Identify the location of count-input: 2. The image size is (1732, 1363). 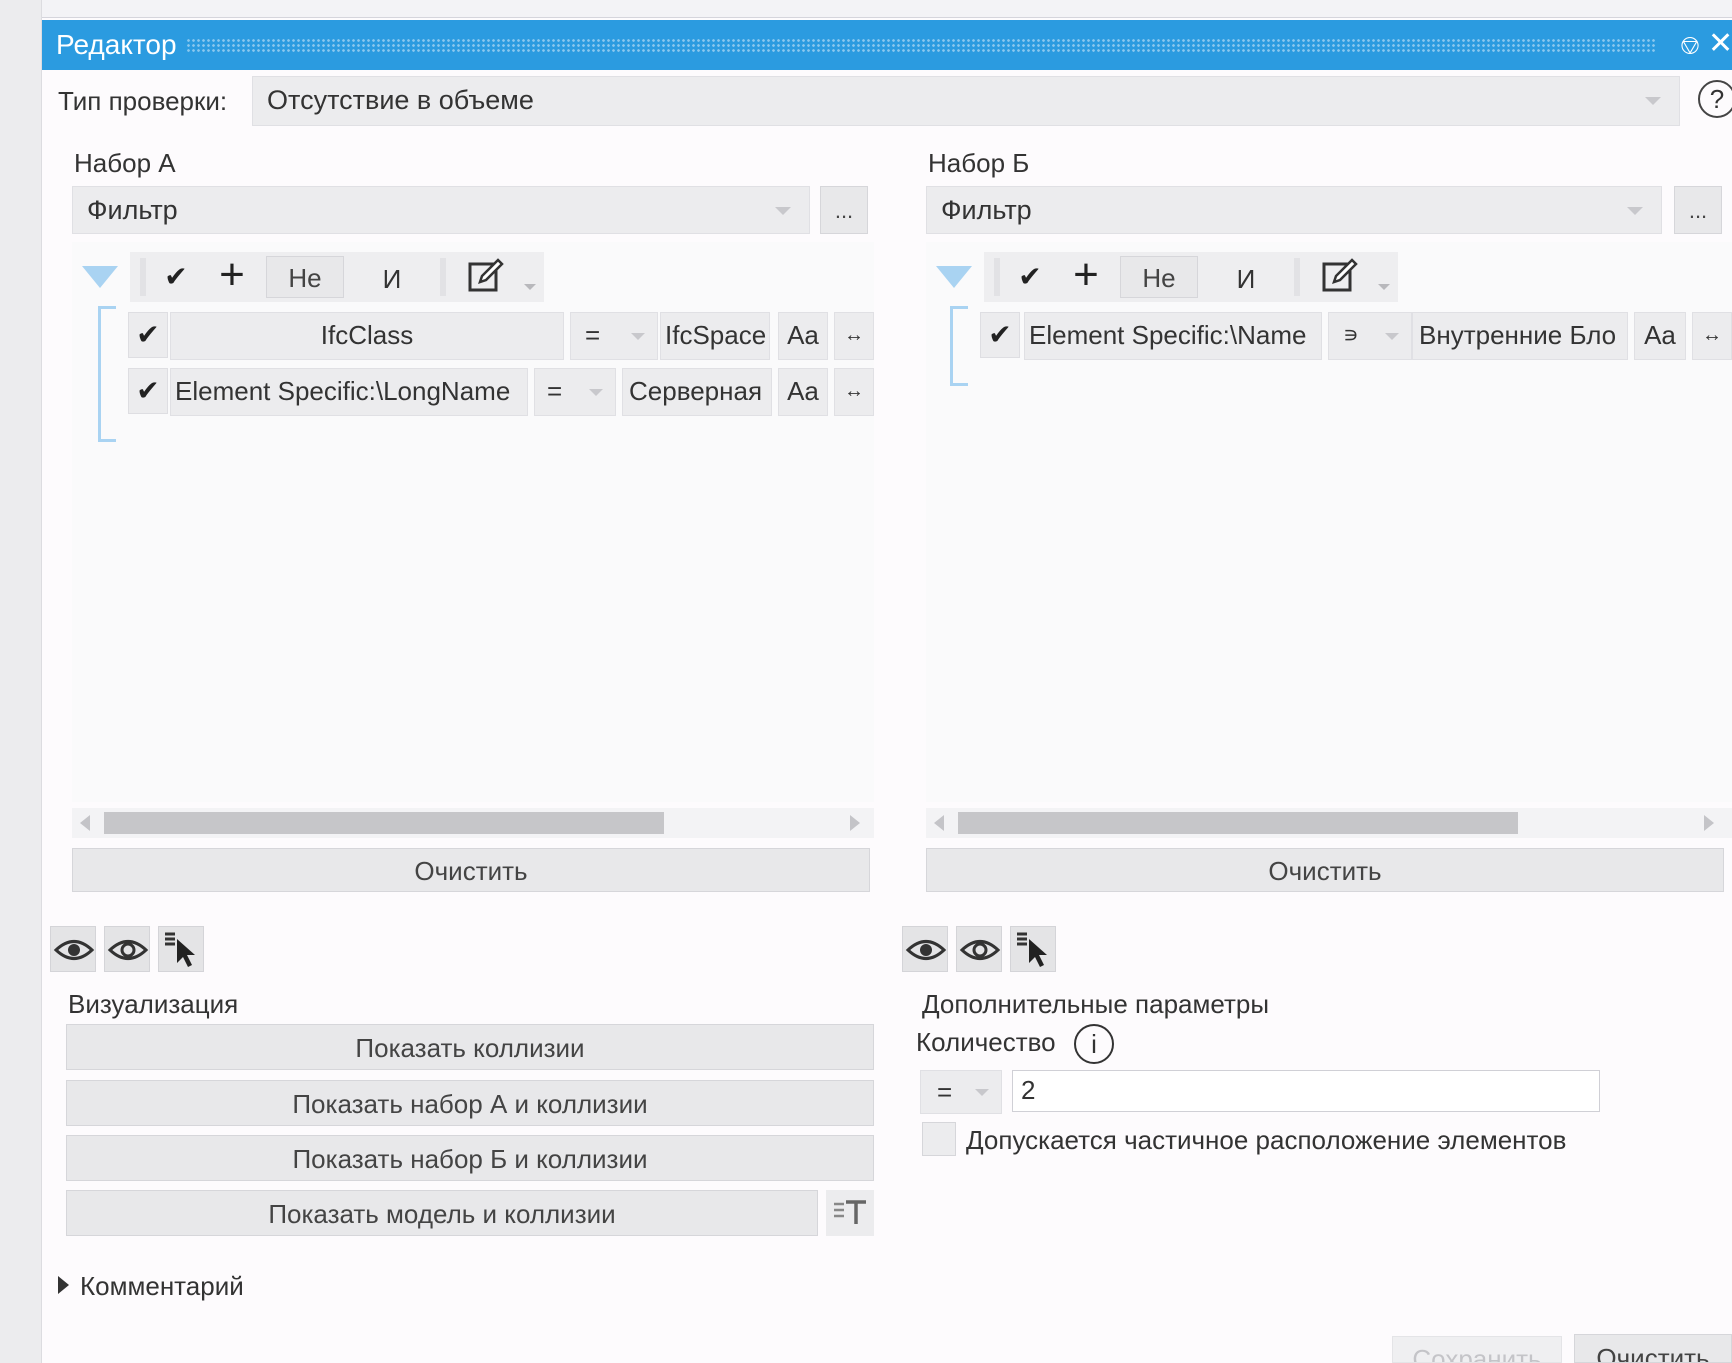
(1306, 1091).